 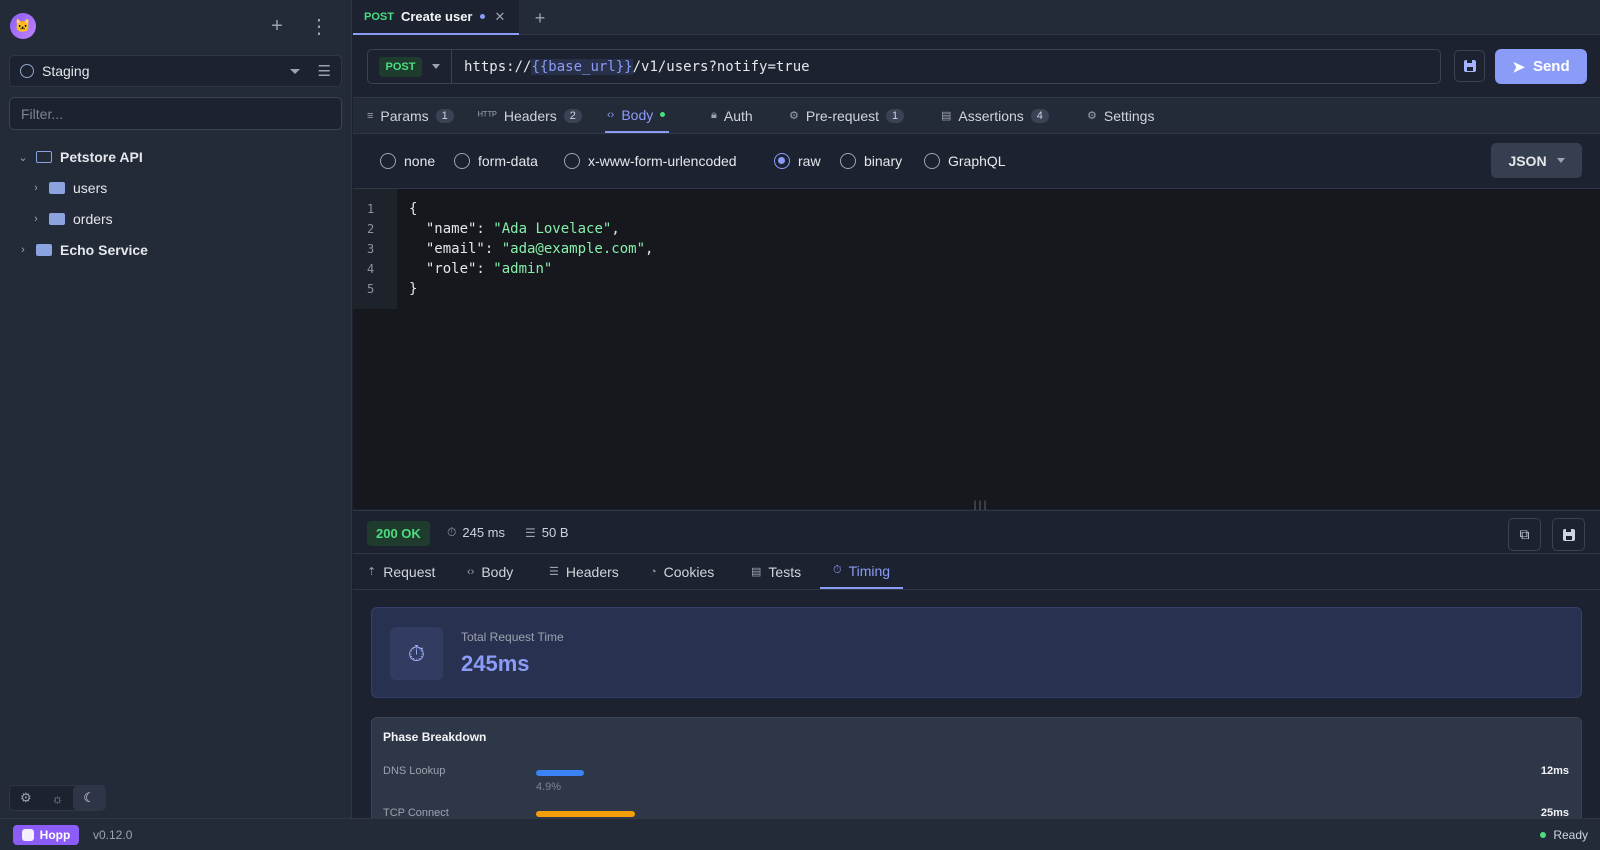 What do you see at coordinates (809, 161) in the screenshot?
I see `radio-label: raw` at bounding box center [809, 161].